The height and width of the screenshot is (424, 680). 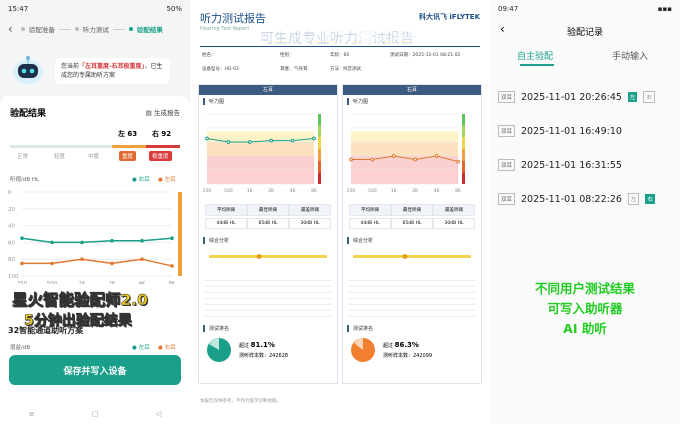 I want to click on back-nav-icon: ◁, so click(x=158, y=414).